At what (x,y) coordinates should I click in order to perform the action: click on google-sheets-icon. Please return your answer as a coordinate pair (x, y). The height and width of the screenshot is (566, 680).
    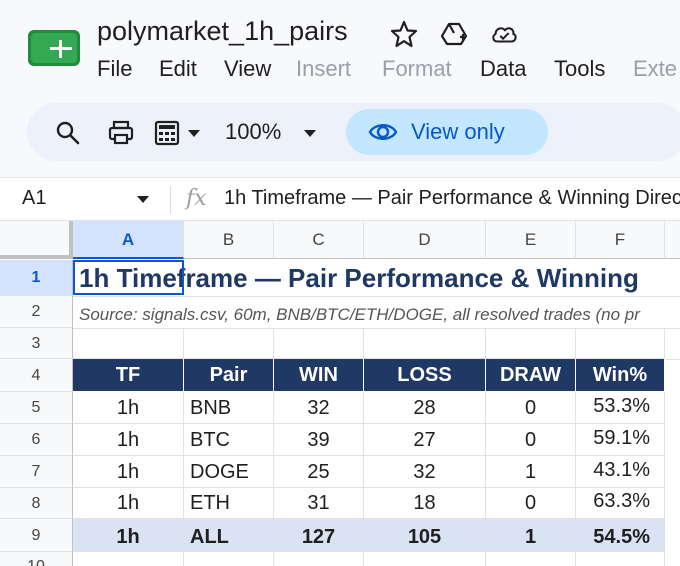
    Looking at the image, I should click on (54, 48).